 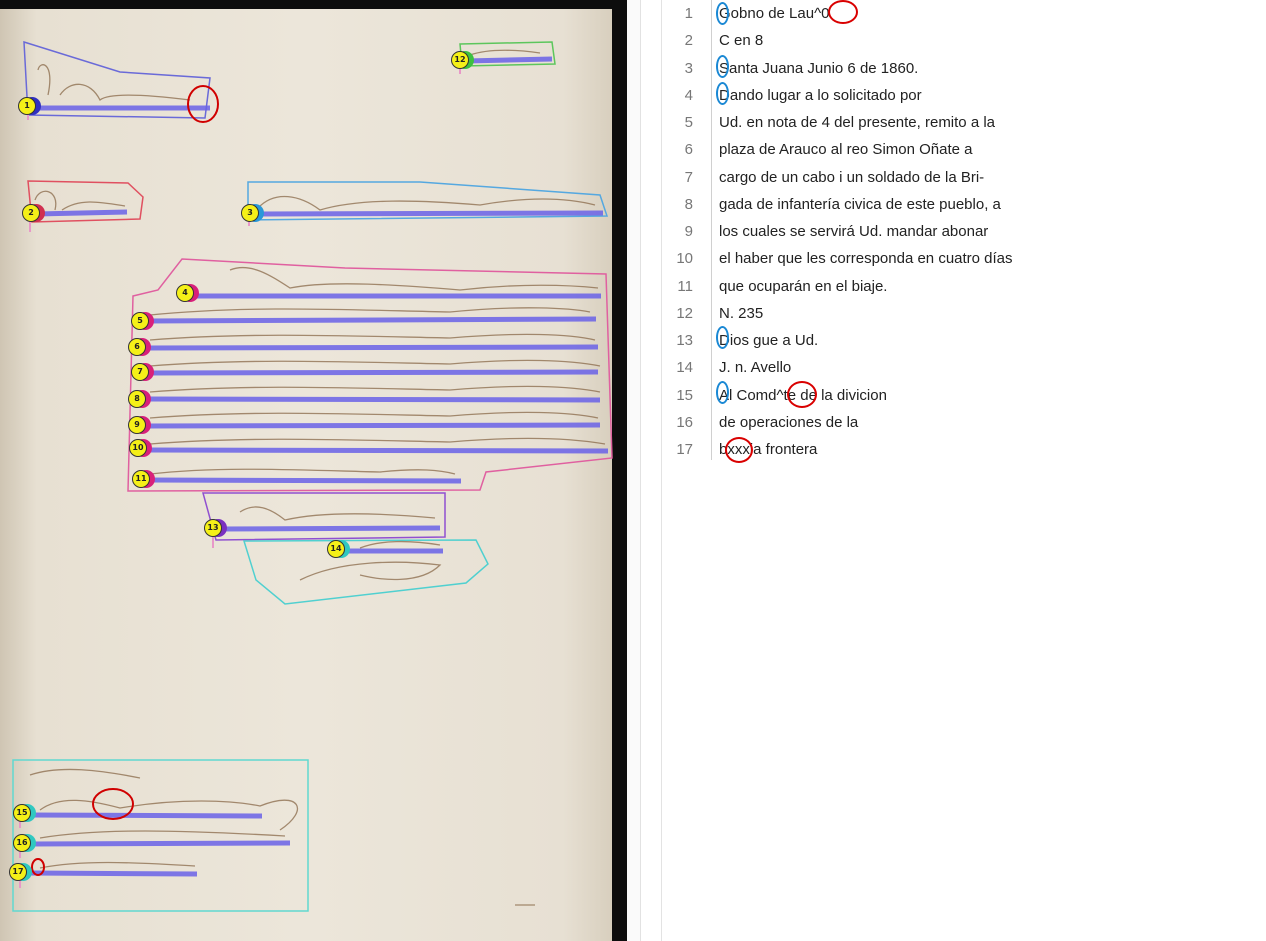 I want to click on line-text: N. 235, so click(x=741, y=313).